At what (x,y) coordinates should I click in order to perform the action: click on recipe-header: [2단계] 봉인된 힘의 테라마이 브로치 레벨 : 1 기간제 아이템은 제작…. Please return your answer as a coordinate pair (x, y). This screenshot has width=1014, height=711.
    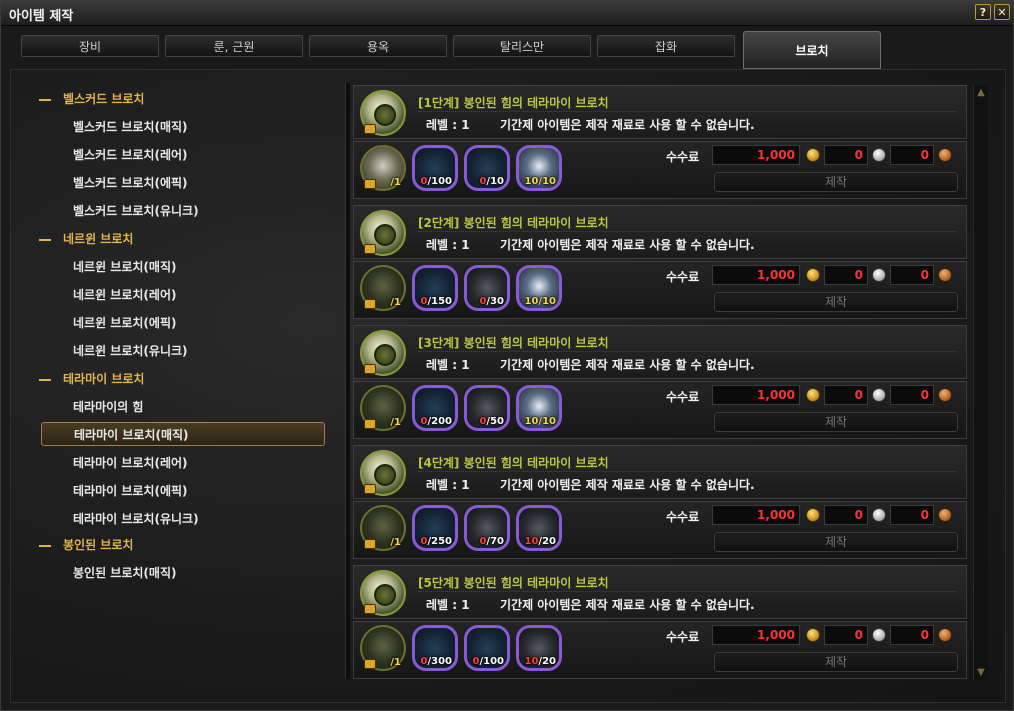
    Looking at the image, I should click on (660, 232).